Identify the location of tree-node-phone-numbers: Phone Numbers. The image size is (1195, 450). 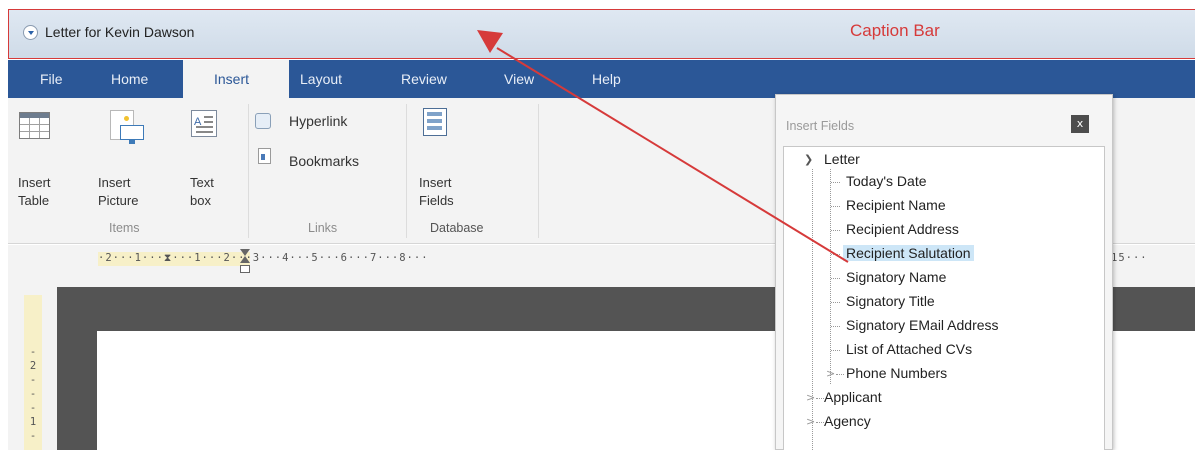
(896, 373).